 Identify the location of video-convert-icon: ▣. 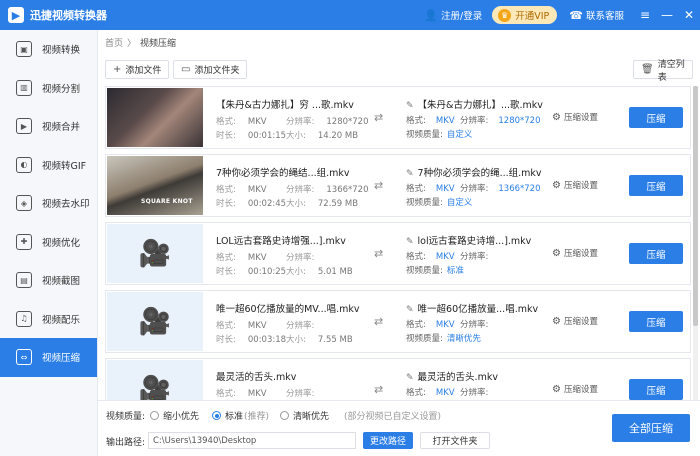
(24, 49).